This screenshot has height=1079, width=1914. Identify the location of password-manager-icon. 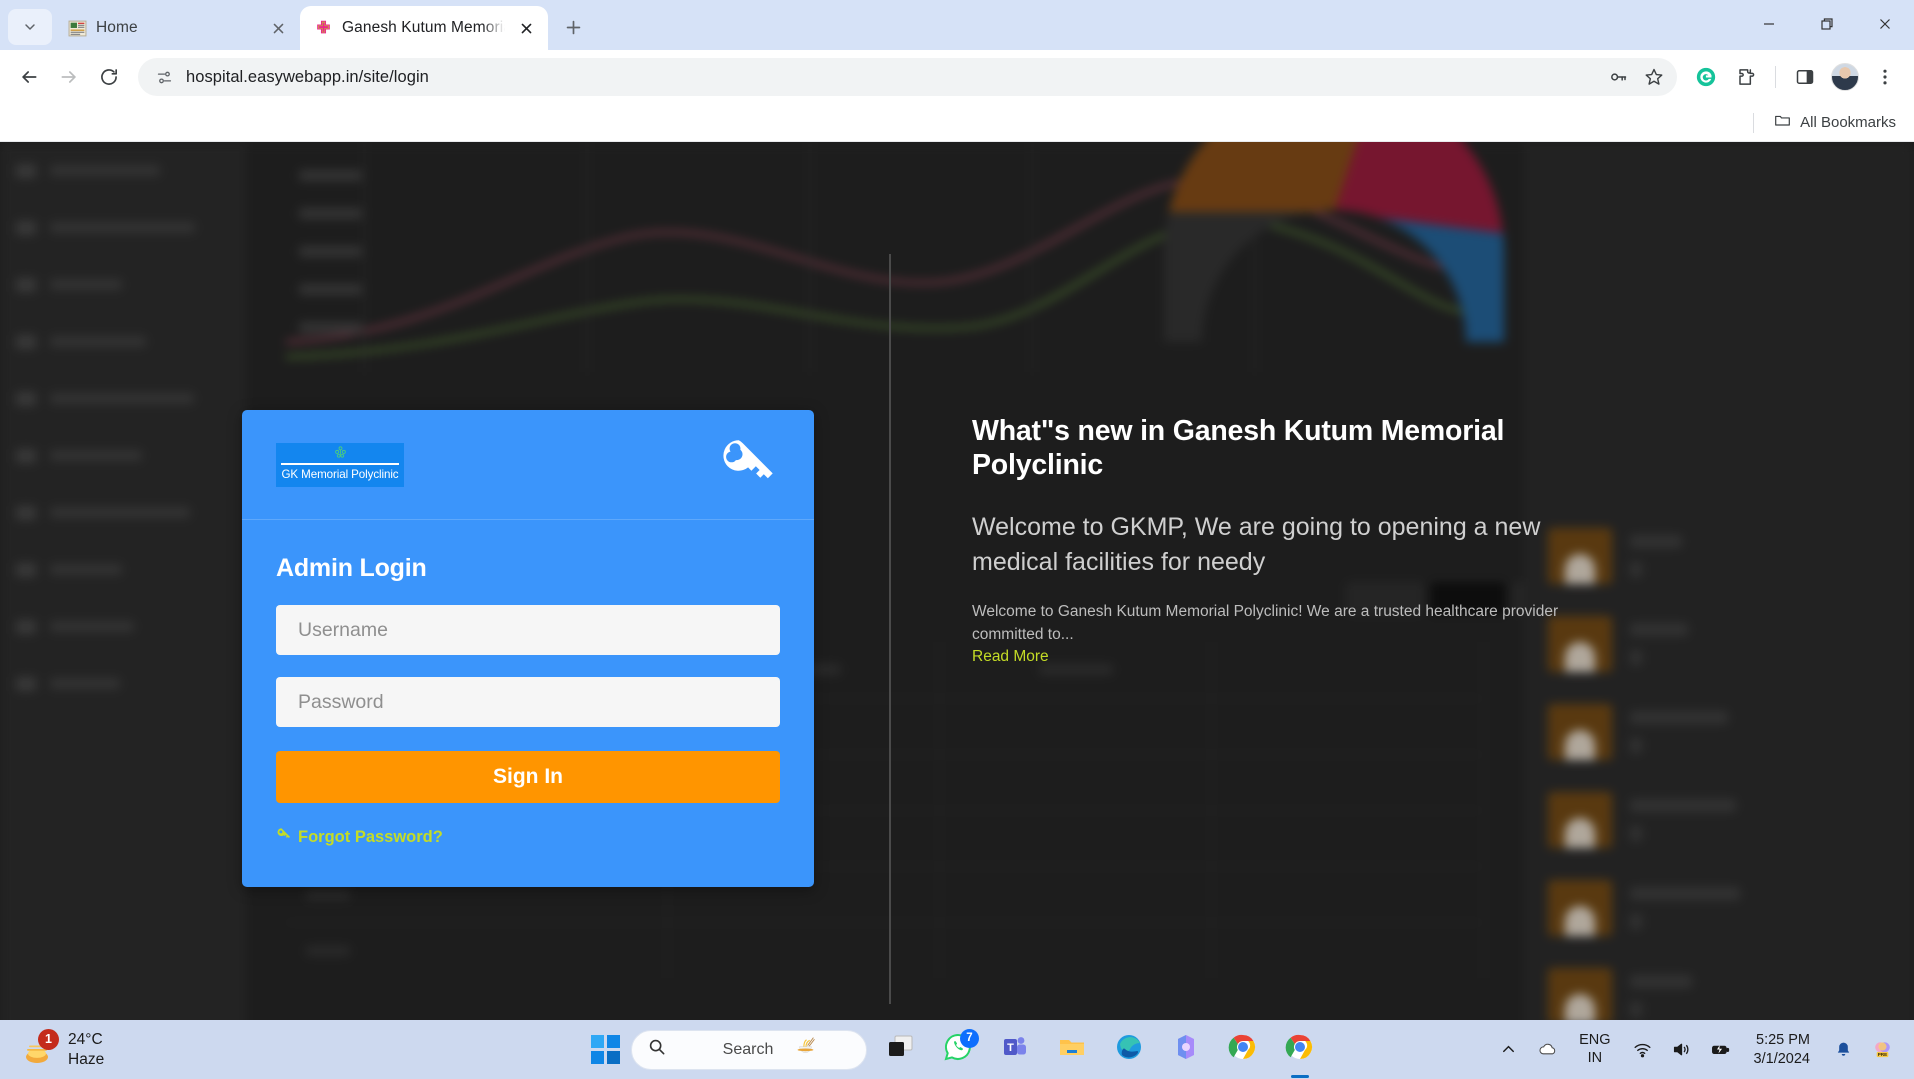
(1618, 77).